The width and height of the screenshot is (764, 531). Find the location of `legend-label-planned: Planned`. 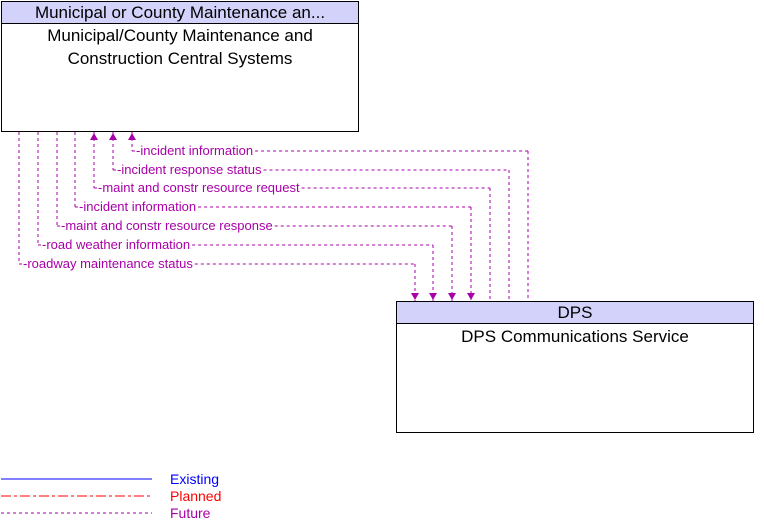

legend-label-planned: Planned is located at coordinates (195, 496).